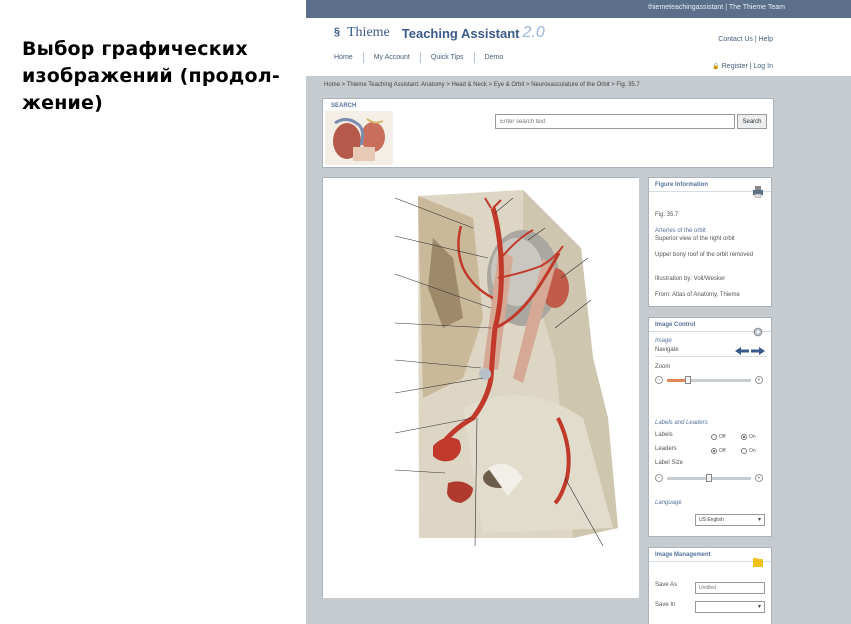 The image size is (851, 624). I want to click on print-icon, so click(758, 192).